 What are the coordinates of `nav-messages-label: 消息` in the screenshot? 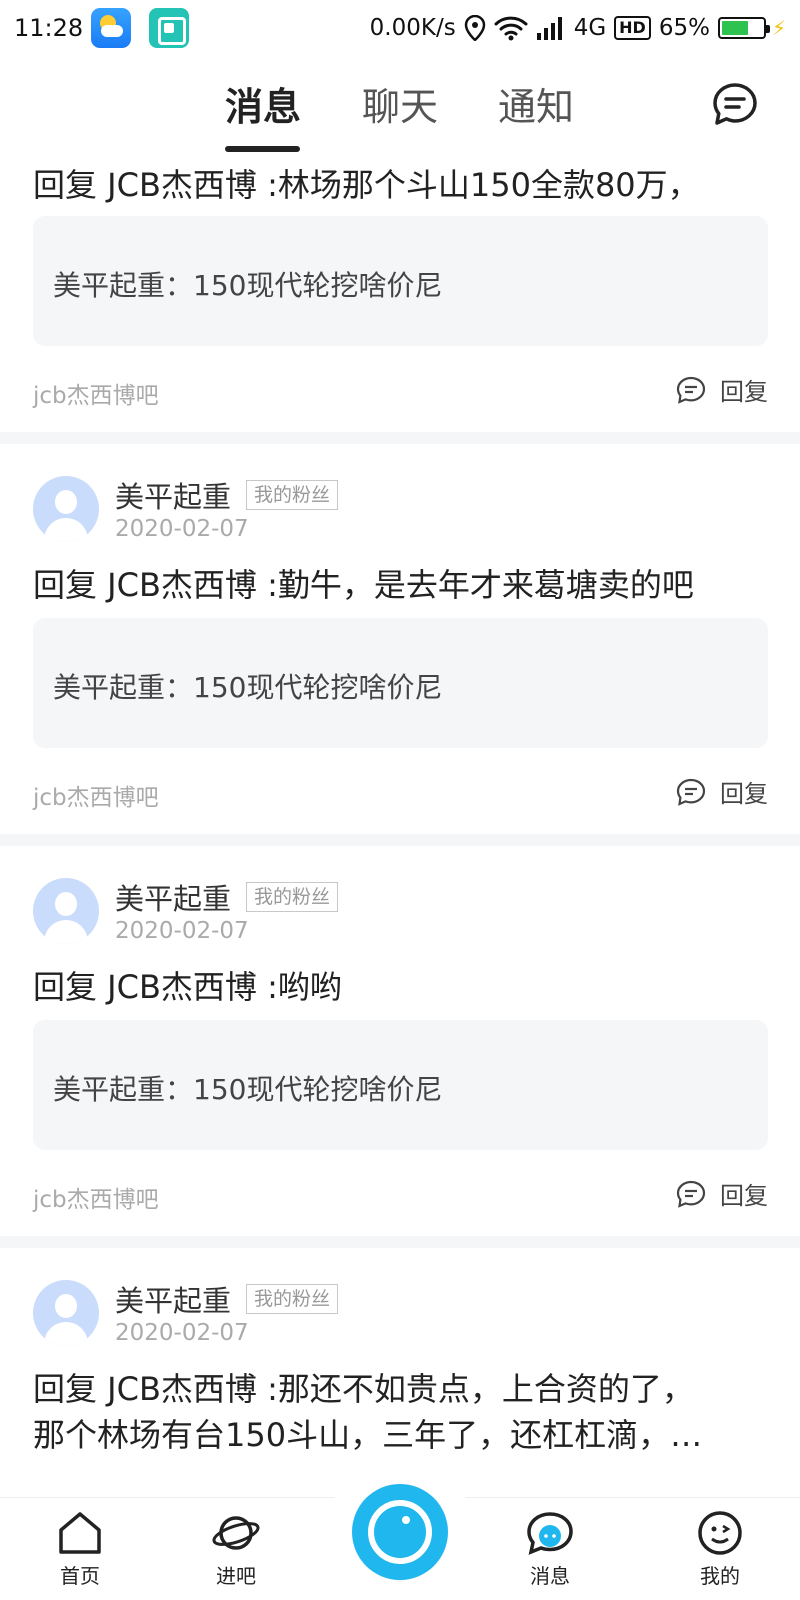 It's located at (550, 1576).